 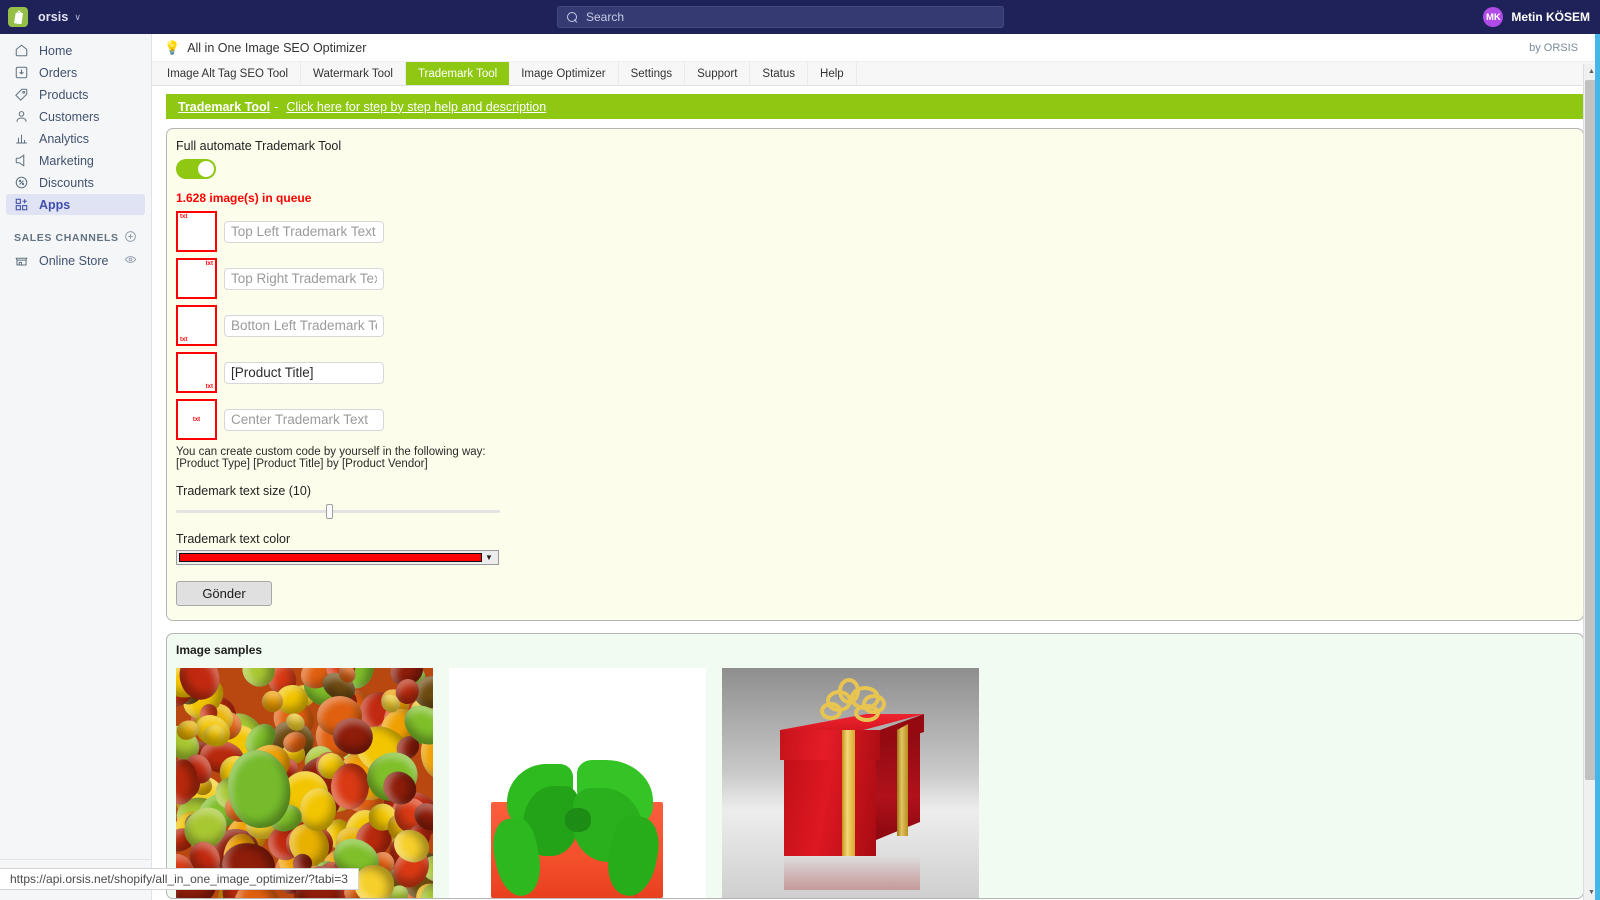 I want to click on orders-icon, so click(x=21, y=72).